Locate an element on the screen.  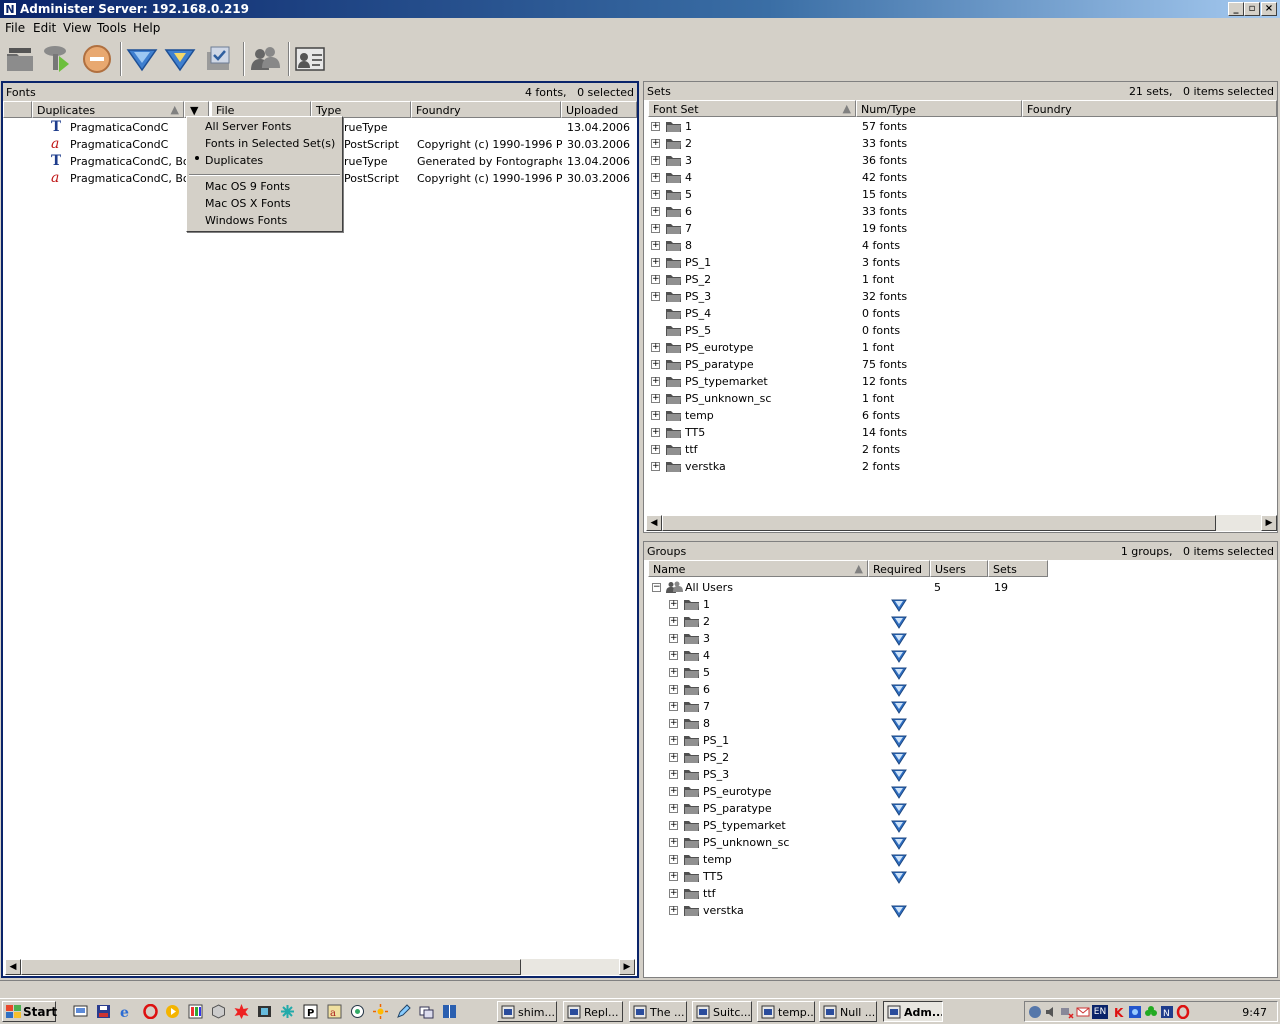
group-set-row: +2 is located at coordinates (959, 621).